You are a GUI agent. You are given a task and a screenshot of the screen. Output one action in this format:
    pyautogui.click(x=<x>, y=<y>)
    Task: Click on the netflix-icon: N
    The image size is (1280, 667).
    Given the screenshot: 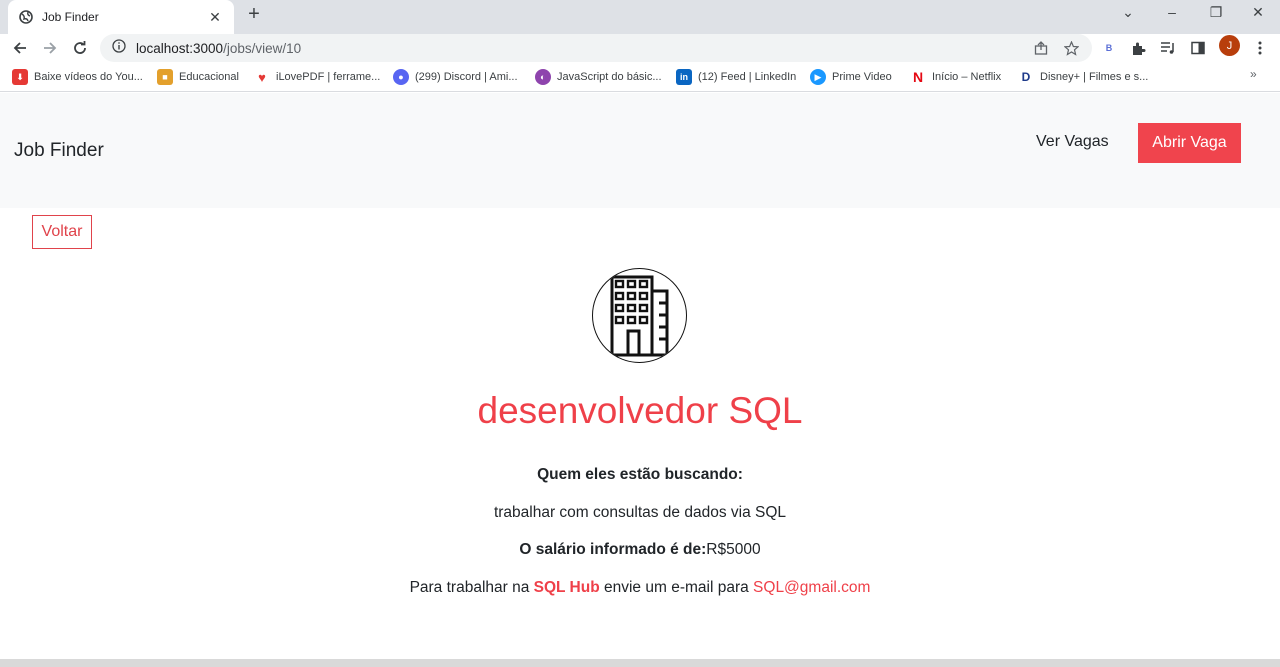 What is the action you would take?
    pyautogui.click(x=918, y=77)
    